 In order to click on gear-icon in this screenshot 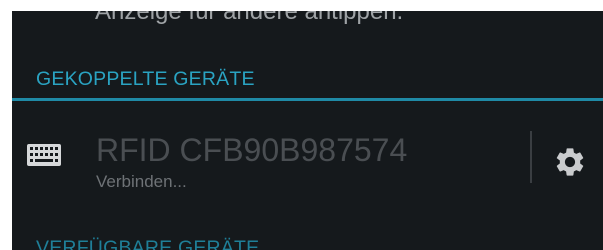, I will do `click(570, 162)`.